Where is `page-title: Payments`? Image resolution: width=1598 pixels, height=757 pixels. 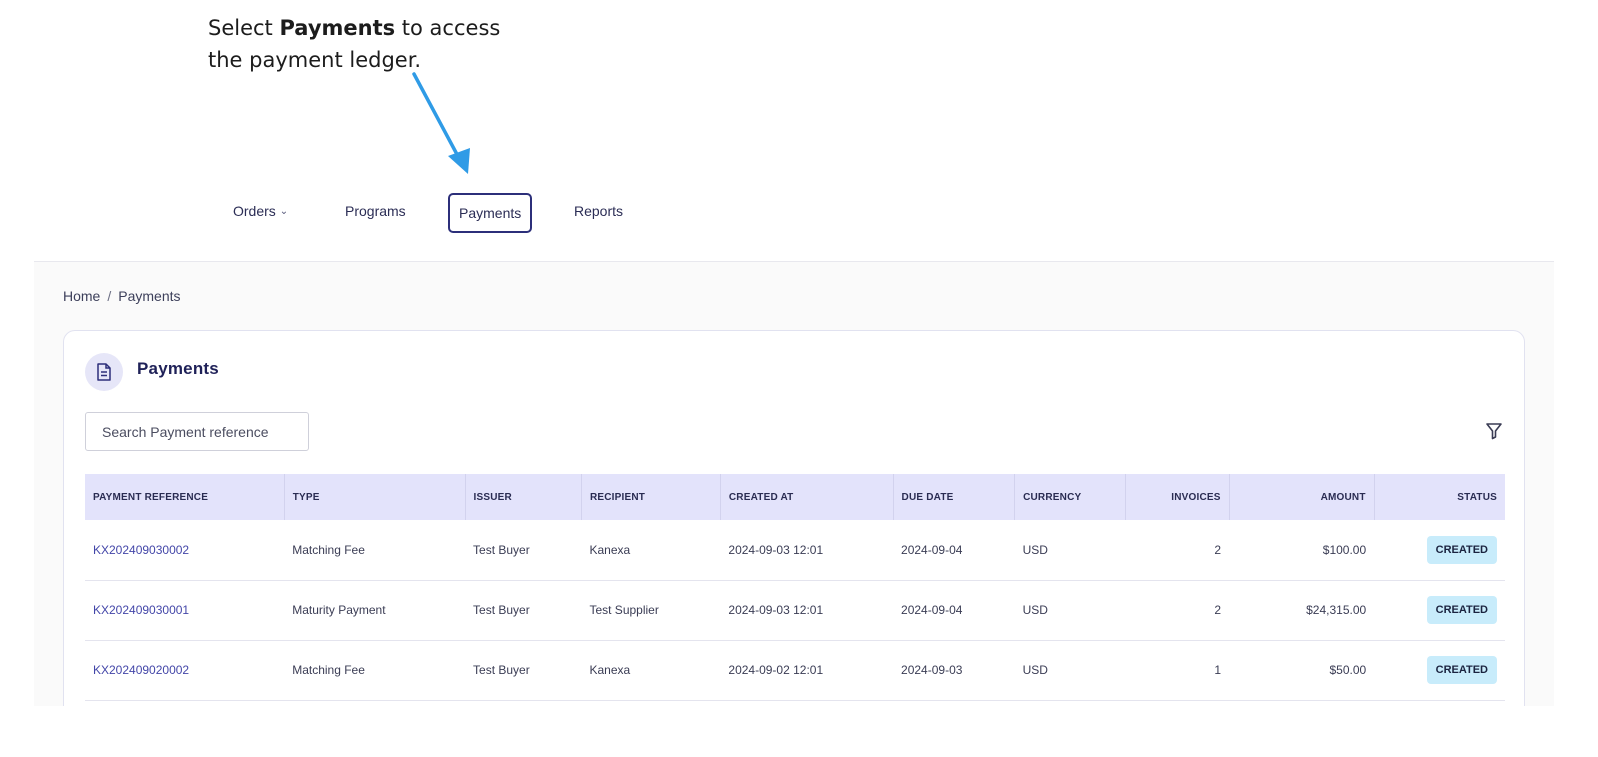 page-title: Payments is located at coordinates (178, 368).